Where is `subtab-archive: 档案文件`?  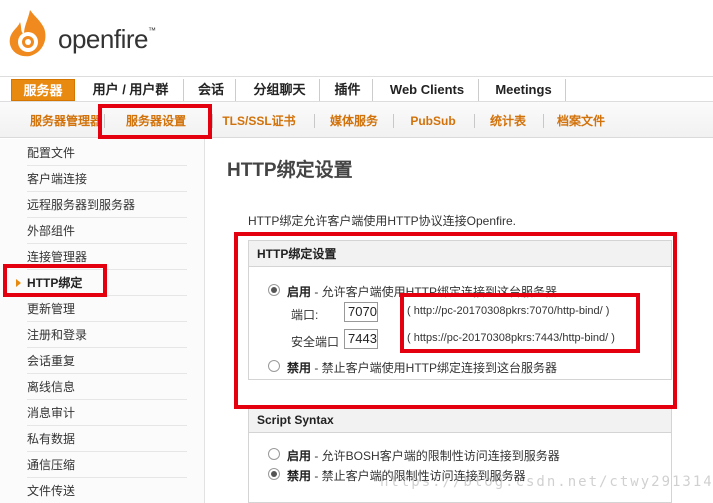
subtab-archive: 档案文件 is located at coordinates (581, 121).